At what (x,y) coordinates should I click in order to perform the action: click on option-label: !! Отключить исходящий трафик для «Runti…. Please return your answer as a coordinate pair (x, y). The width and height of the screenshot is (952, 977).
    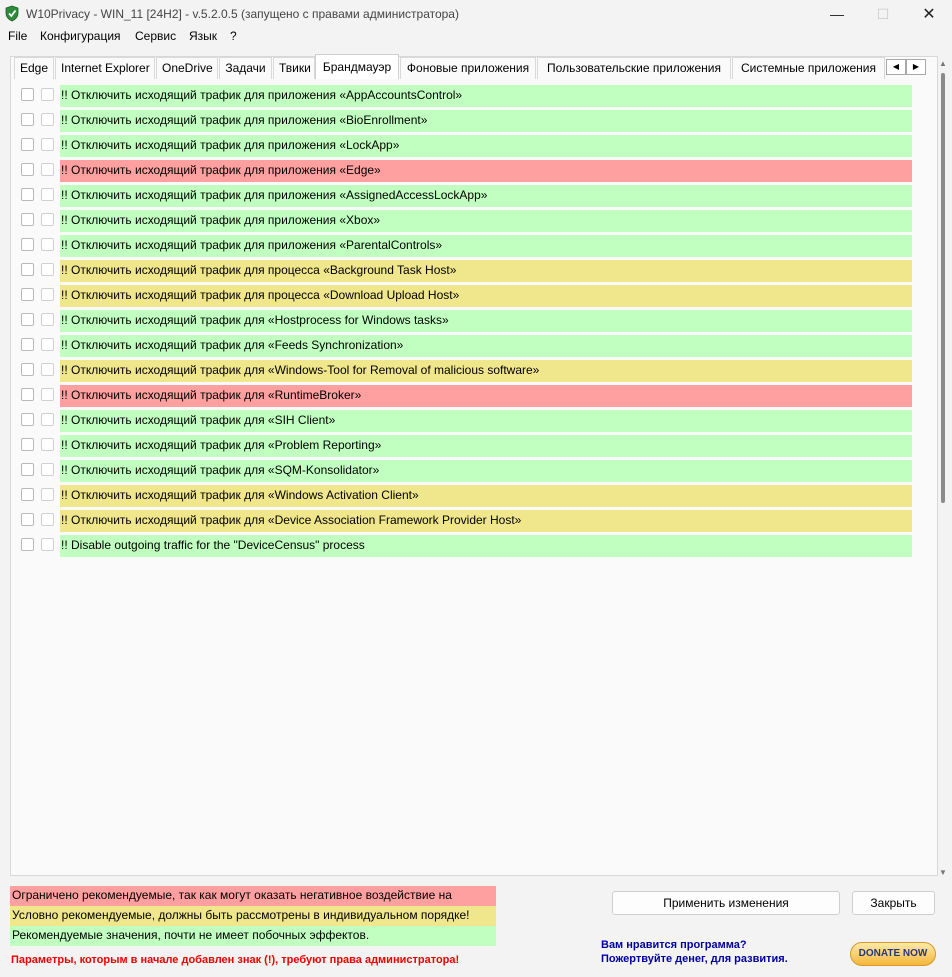
    Looking at the image, I should click on (486, 396).